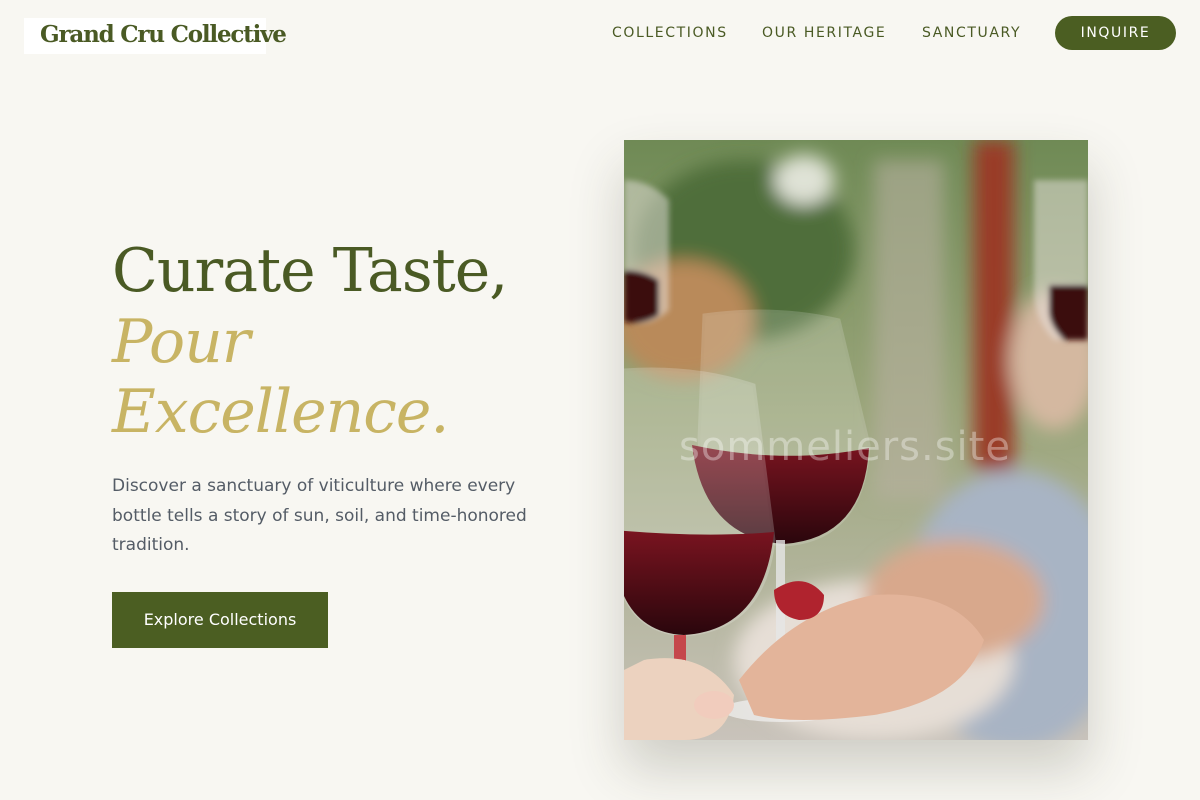 The width and height of the screenshot is (1200, 800). I want to click on hero-headline-line3: Excellence., so click(280, 412).